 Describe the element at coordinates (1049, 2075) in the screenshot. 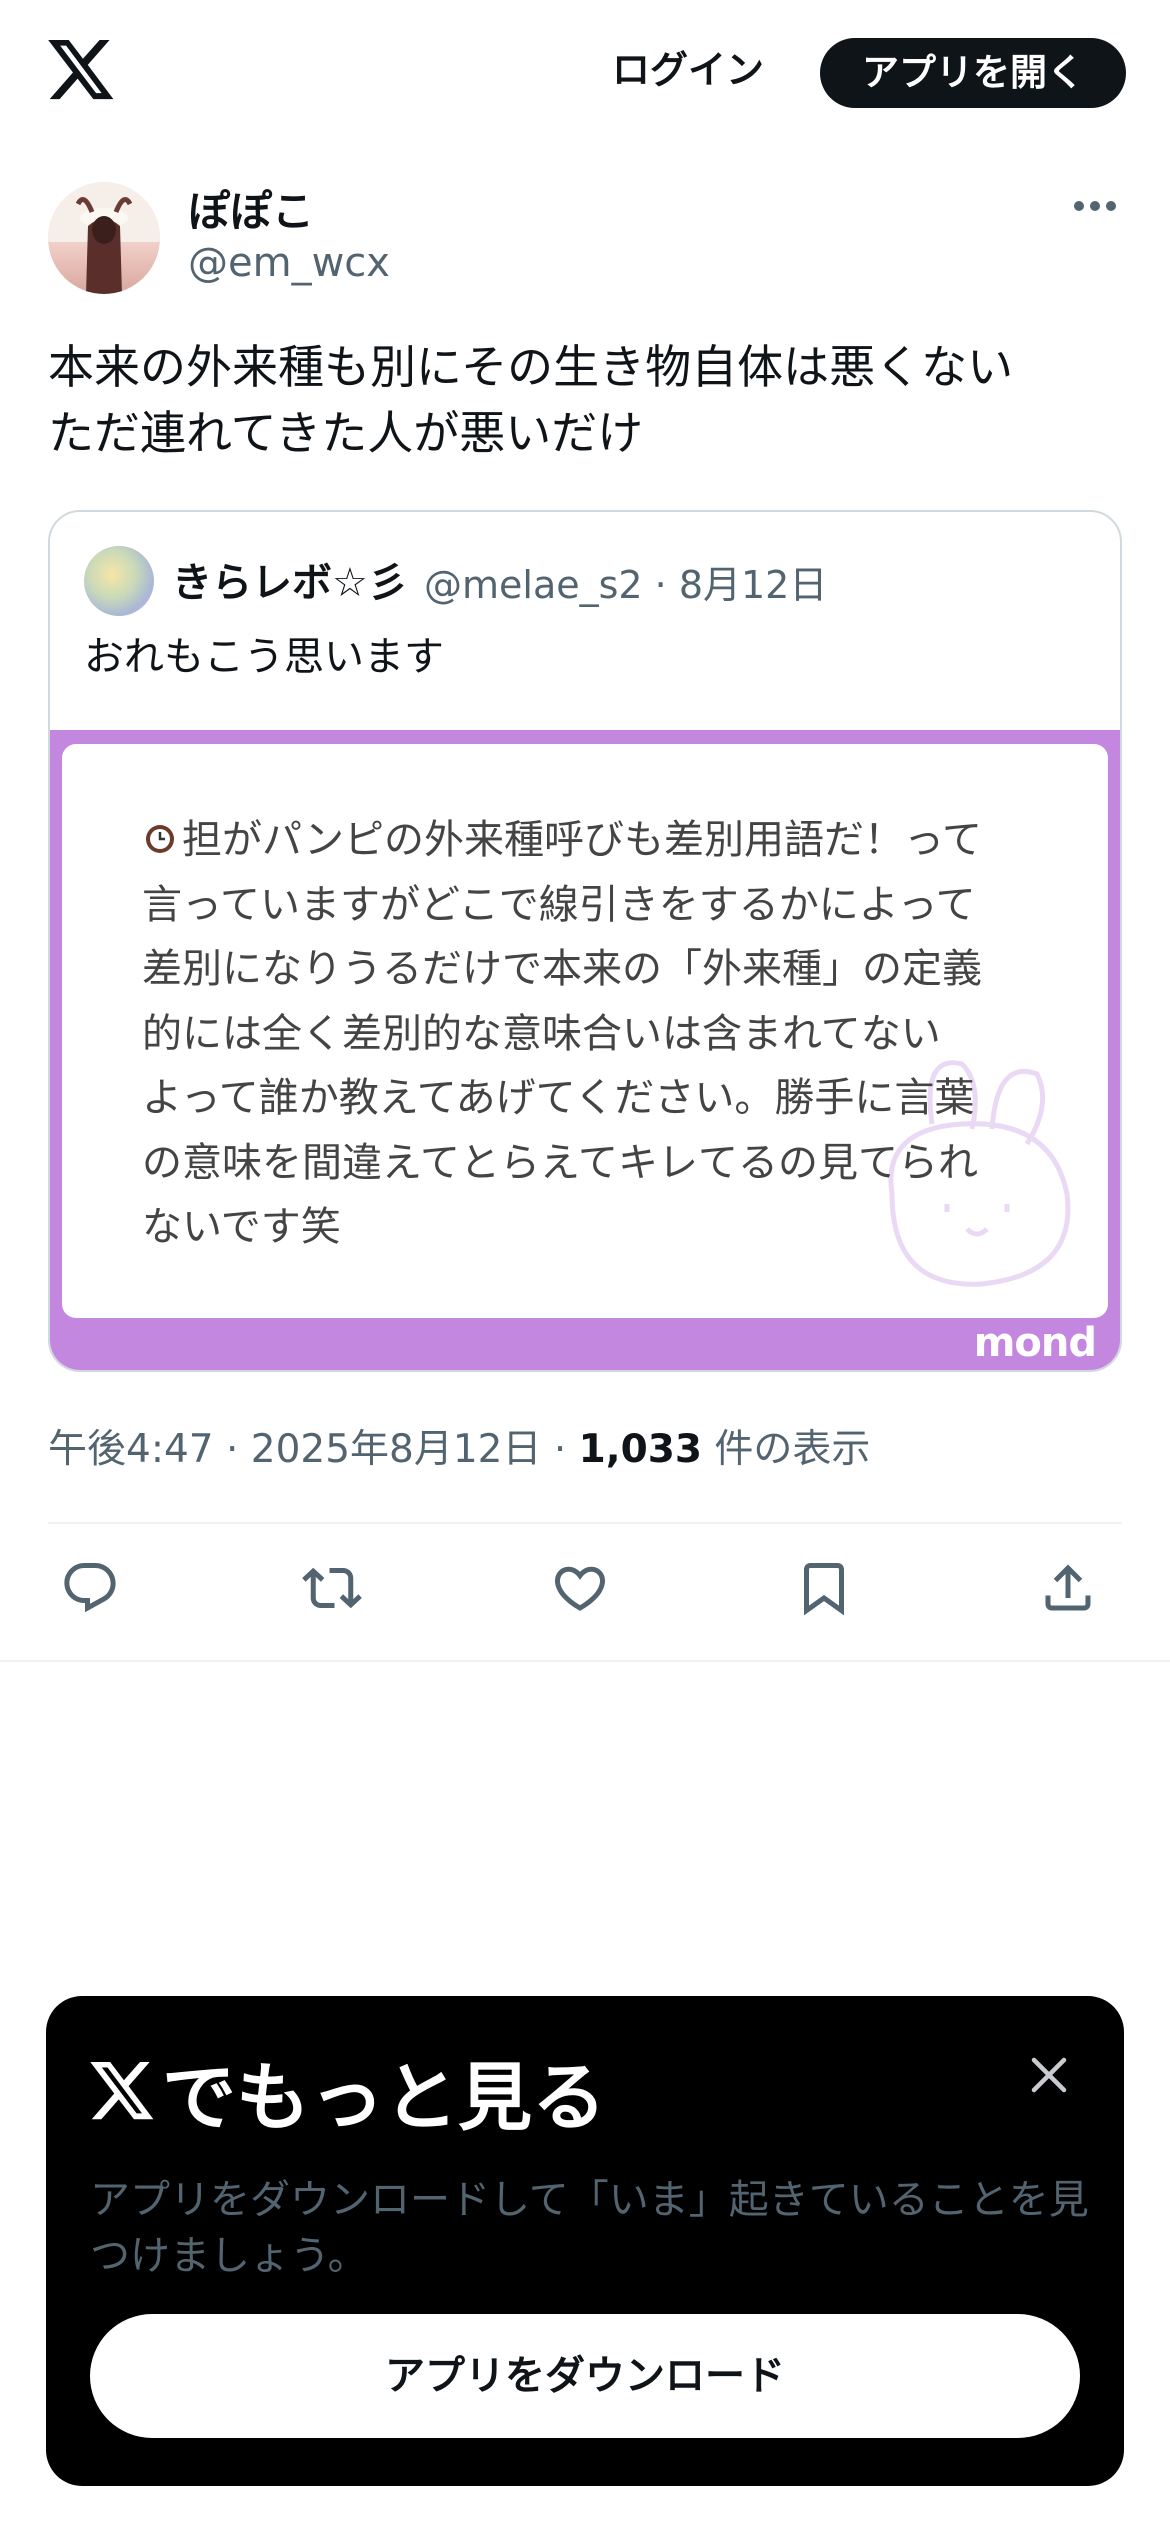

I see `close-icon` at that location.